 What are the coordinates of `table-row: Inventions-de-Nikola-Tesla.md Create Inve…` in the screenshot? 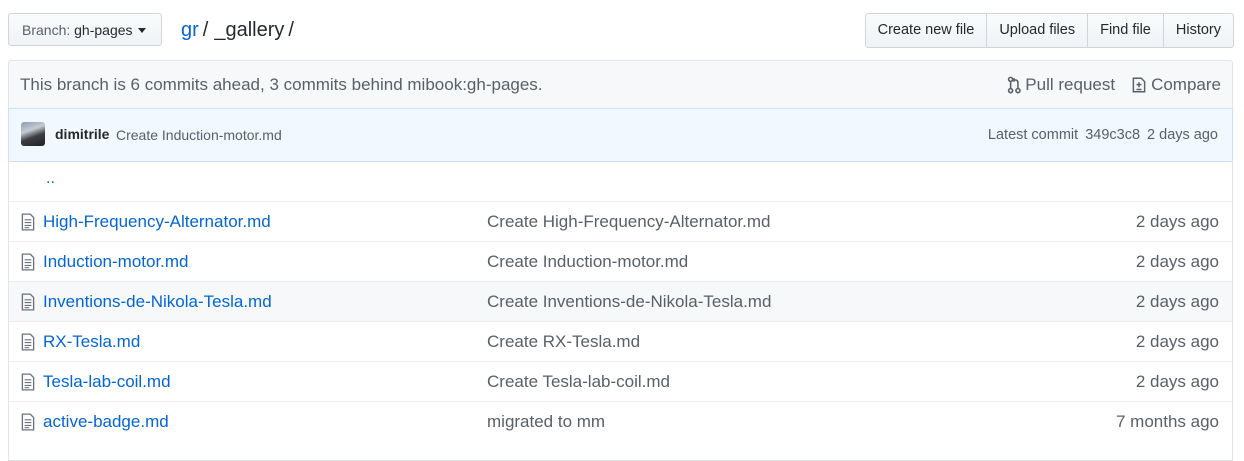 It's located at (620, 301).